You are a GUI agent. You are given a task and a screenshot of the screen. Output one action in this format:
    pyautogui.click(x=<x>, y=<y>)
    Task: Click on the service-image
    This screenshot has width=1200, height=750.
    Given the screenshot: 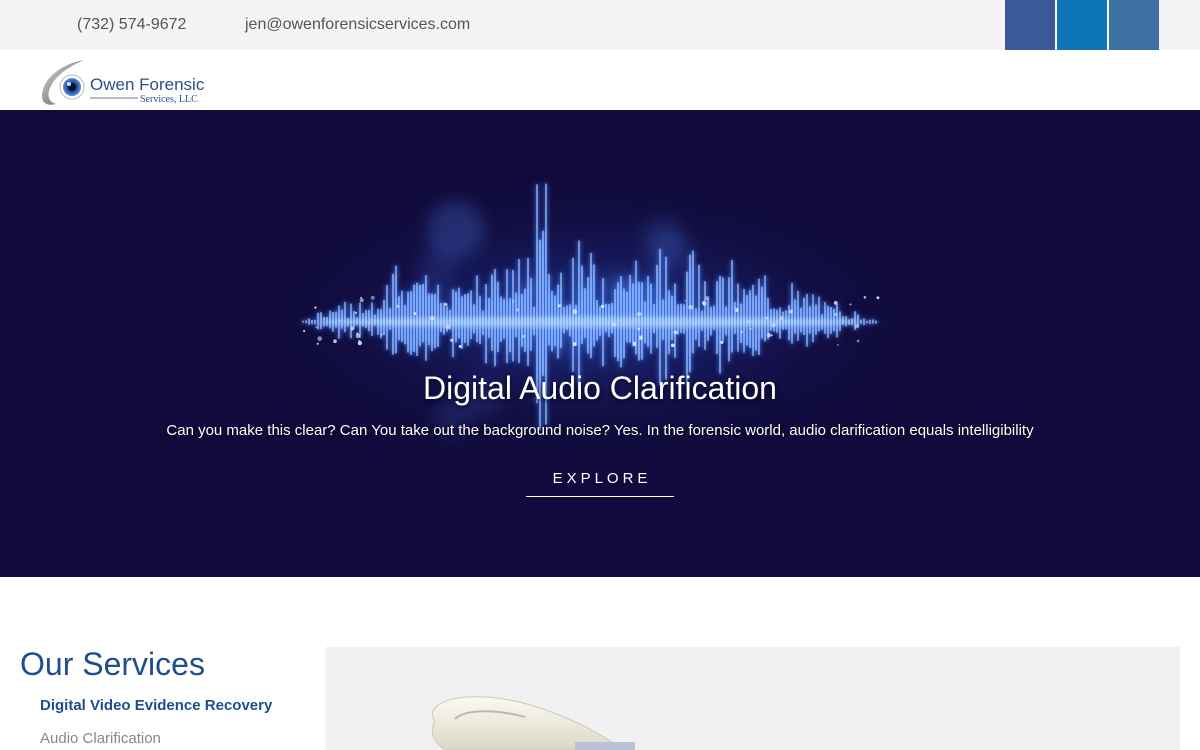 What is the action you would take?
    pyautogui.click(x=752, y=698)
    